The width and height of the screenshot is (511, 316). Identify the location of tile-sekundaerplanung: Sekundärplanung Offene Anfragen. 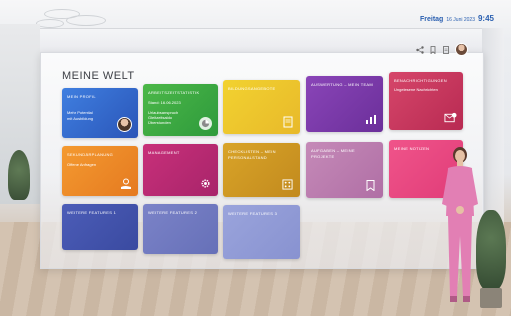
(100, 171).